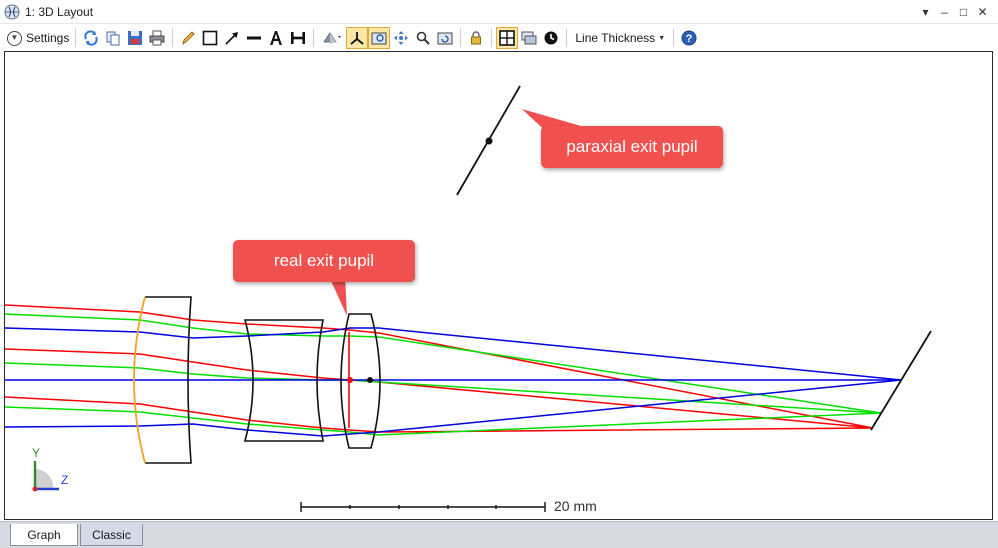 This screenshot has height=548, width=998. I want to click on line-thickness-dropdown: Line Thickness ▼, so click(620, 38).